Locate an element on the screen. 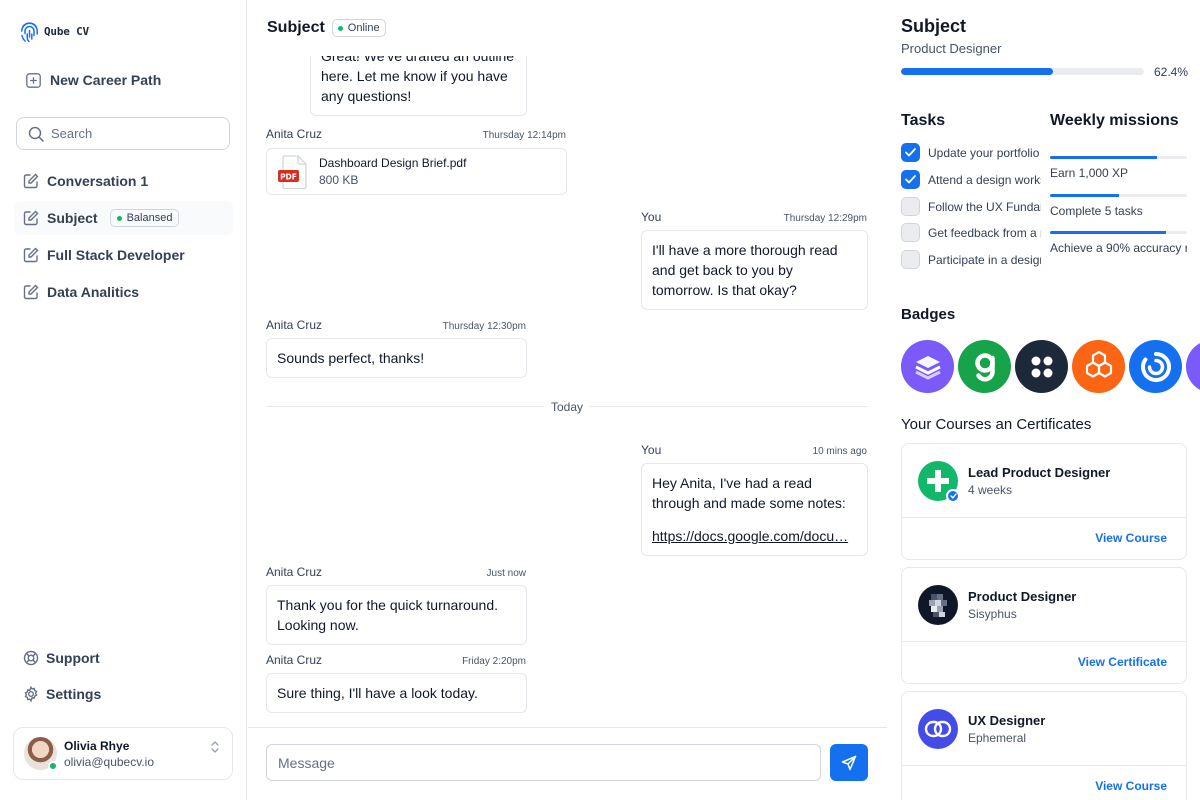 The height and width of the screenshot is (800, 1200). sidebar-item-conversation-1: Conversation 1 is located at coordinates (123, 181).